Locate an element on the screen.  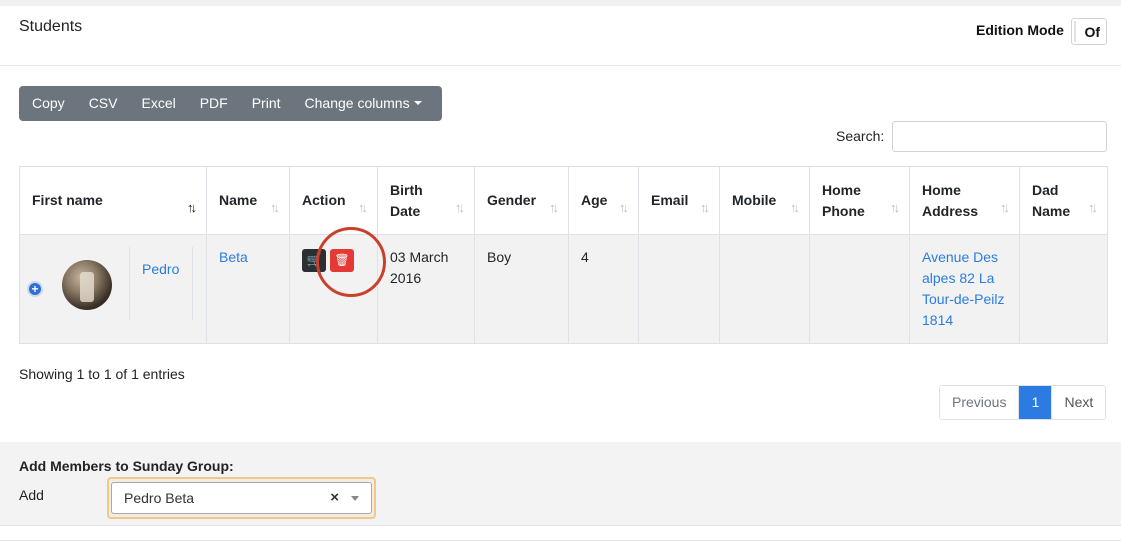
home-phone-cell is located at coordinates (859, 289).